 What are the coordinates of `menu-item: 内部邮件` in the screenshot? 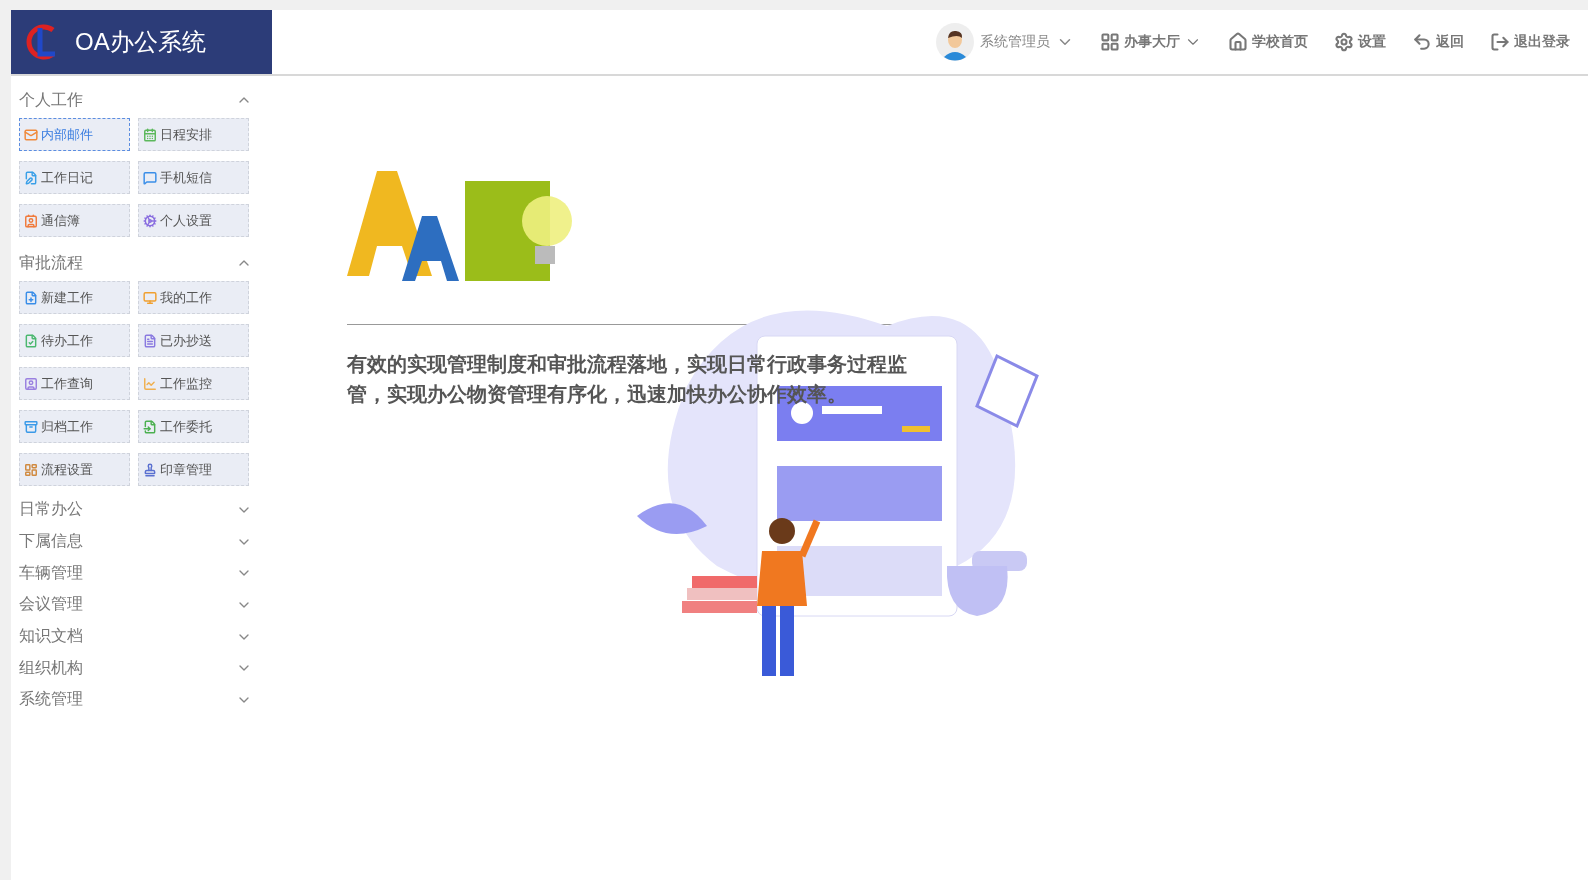 It's located at (74, 134).